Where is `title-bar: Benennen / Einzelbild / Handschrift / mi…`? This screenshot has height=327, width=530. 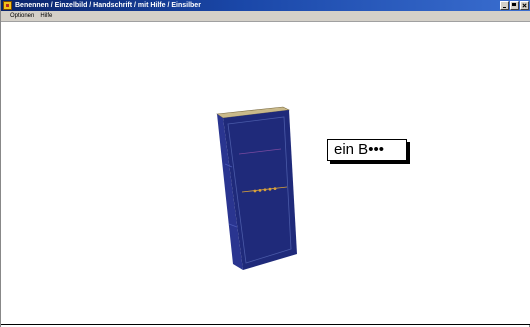 title-bar: Benennen / Einzelbild / Handschrift / mi… is located at coordinates (265, 5).